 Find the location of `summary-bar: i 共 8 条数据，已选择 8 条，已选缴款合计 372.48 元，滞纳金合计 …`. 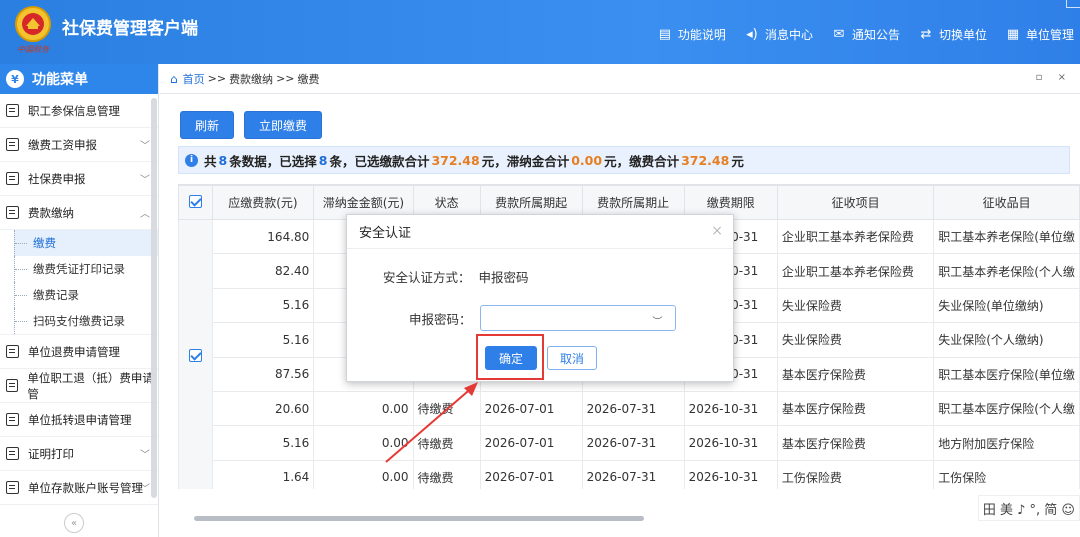

summary-bar: i 共 8 条数据，已选择 8 条，已选缴款合计 372.48 元，滞纳金合计 … is located at coordinates (624, 160).